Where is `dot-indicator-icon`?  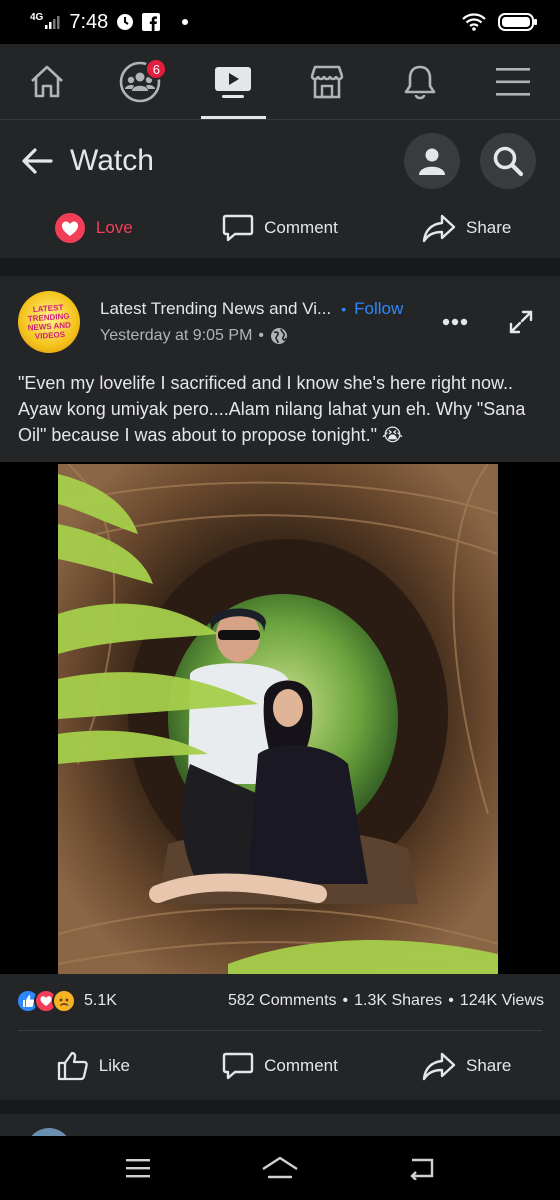
dot-indicator-icon is located at coordinates (185, 22).